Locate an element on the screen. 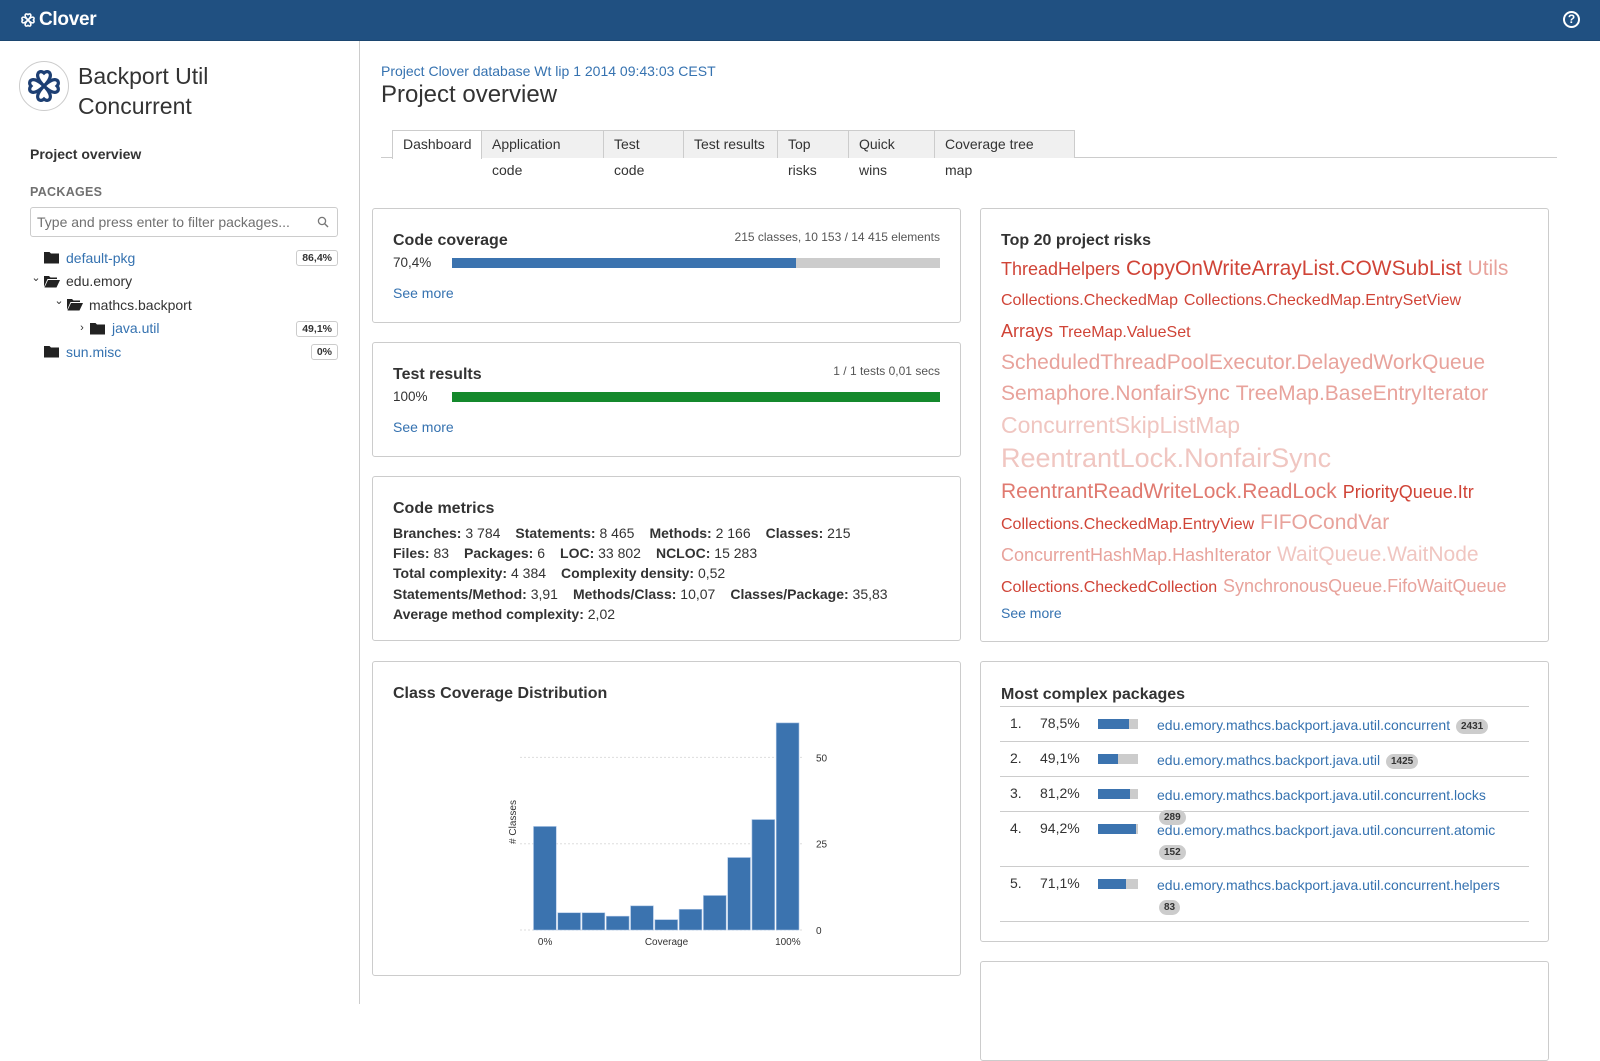 Image resolution: width=1600 pixels, height=1061 pixels. coverage-badge: 86,4% is located at coordinates (317, 258).